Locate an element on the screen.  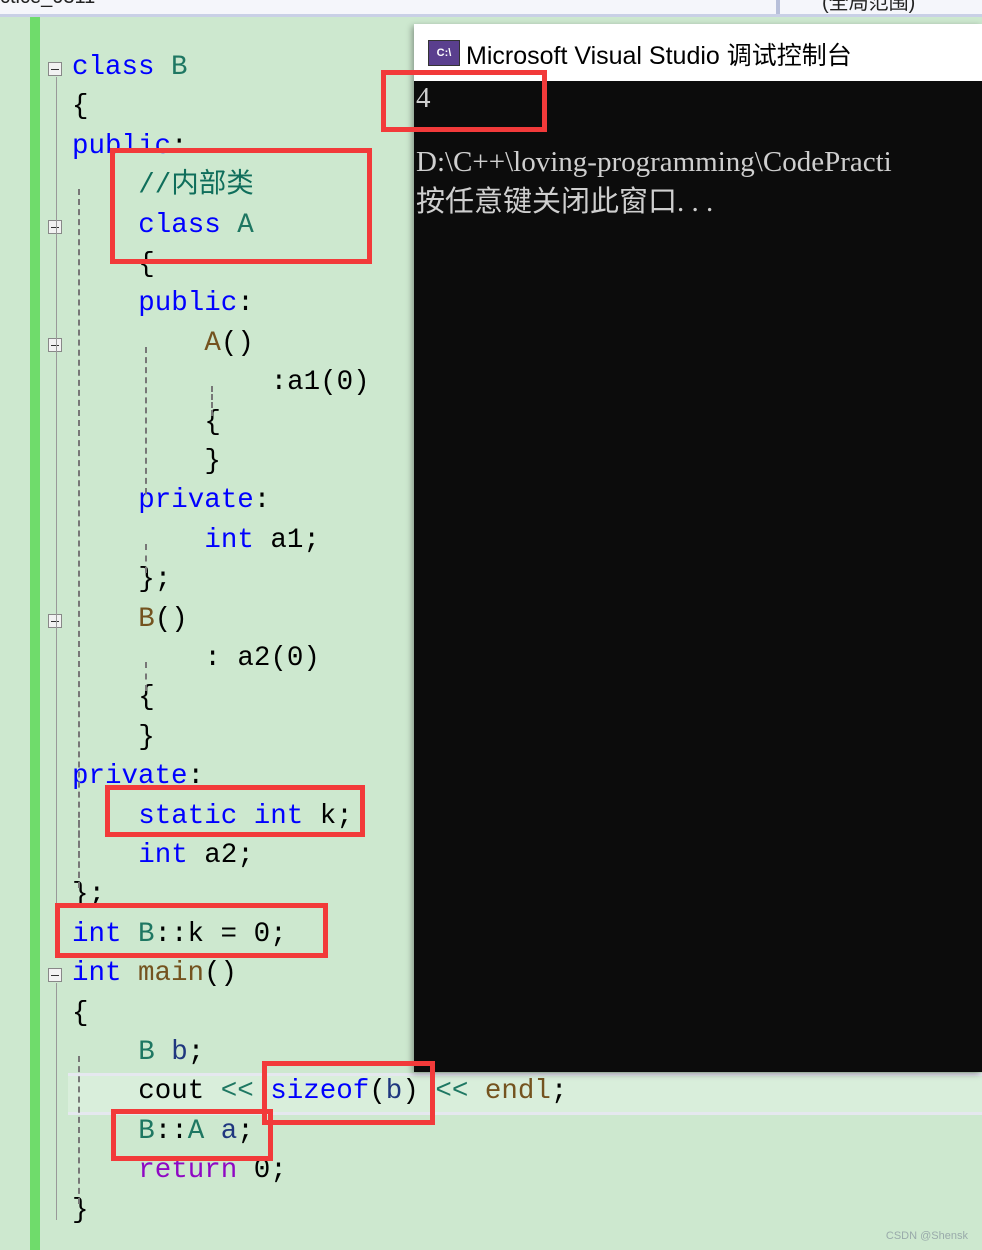
code-token: a2; is located at coordinates (220, 855).